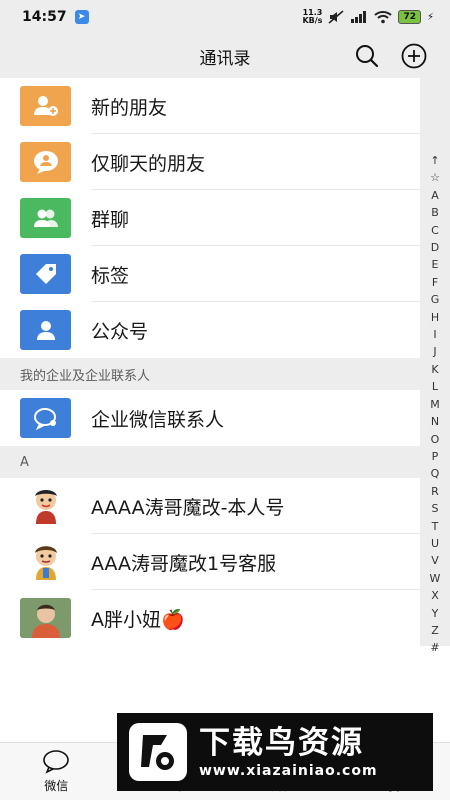 The width and height of the screenshot is (450, 800). I want to click on tag-icon, so click(45, 274).